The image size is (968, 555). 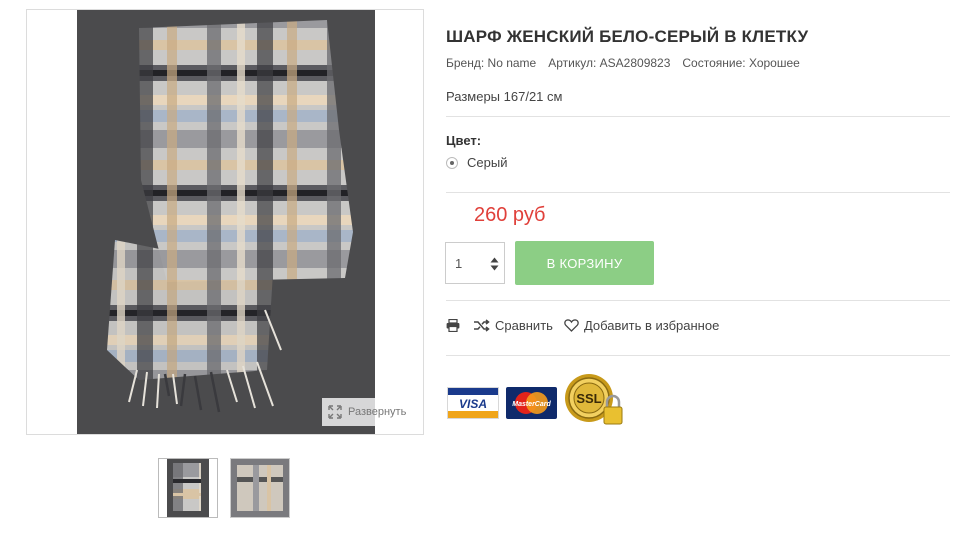 I want to click on svg-text: VISA, so click(x=473, y=404).